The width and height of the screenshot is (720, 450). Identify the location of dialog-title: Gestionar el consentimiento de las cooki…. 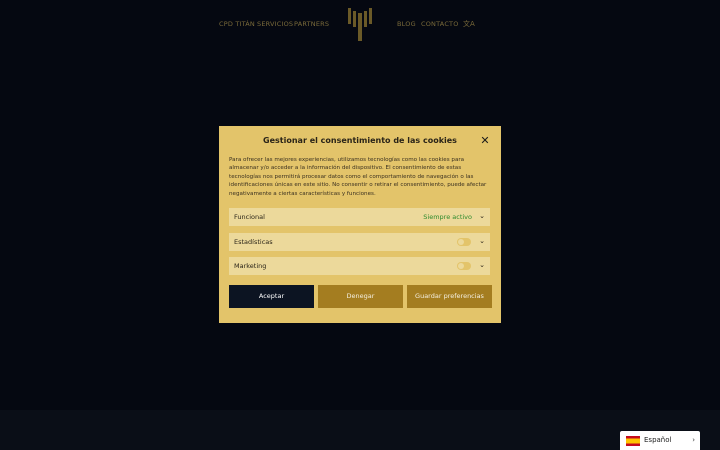
(360, 140).